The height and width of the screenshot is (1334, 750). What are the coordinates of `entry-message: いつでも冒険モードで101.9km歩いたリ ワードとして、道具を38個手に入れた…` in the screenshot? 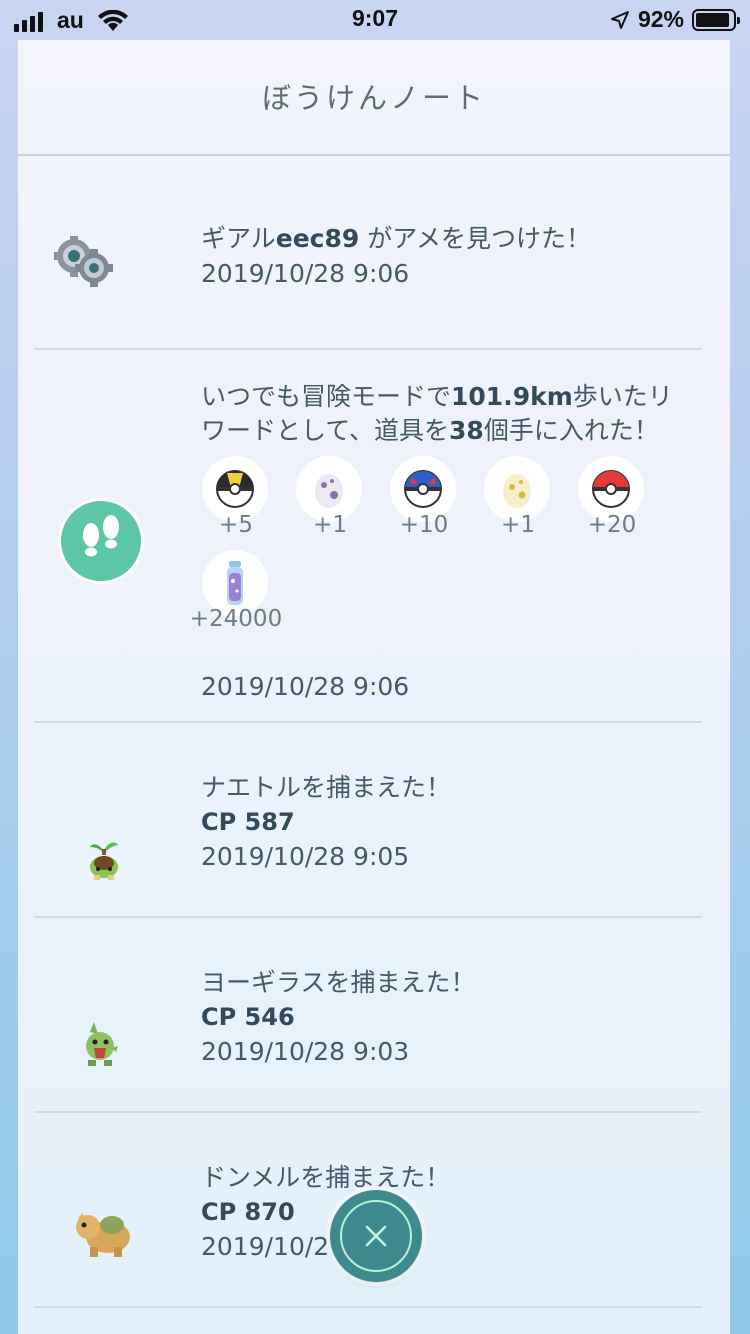 It's located at (437, 413).